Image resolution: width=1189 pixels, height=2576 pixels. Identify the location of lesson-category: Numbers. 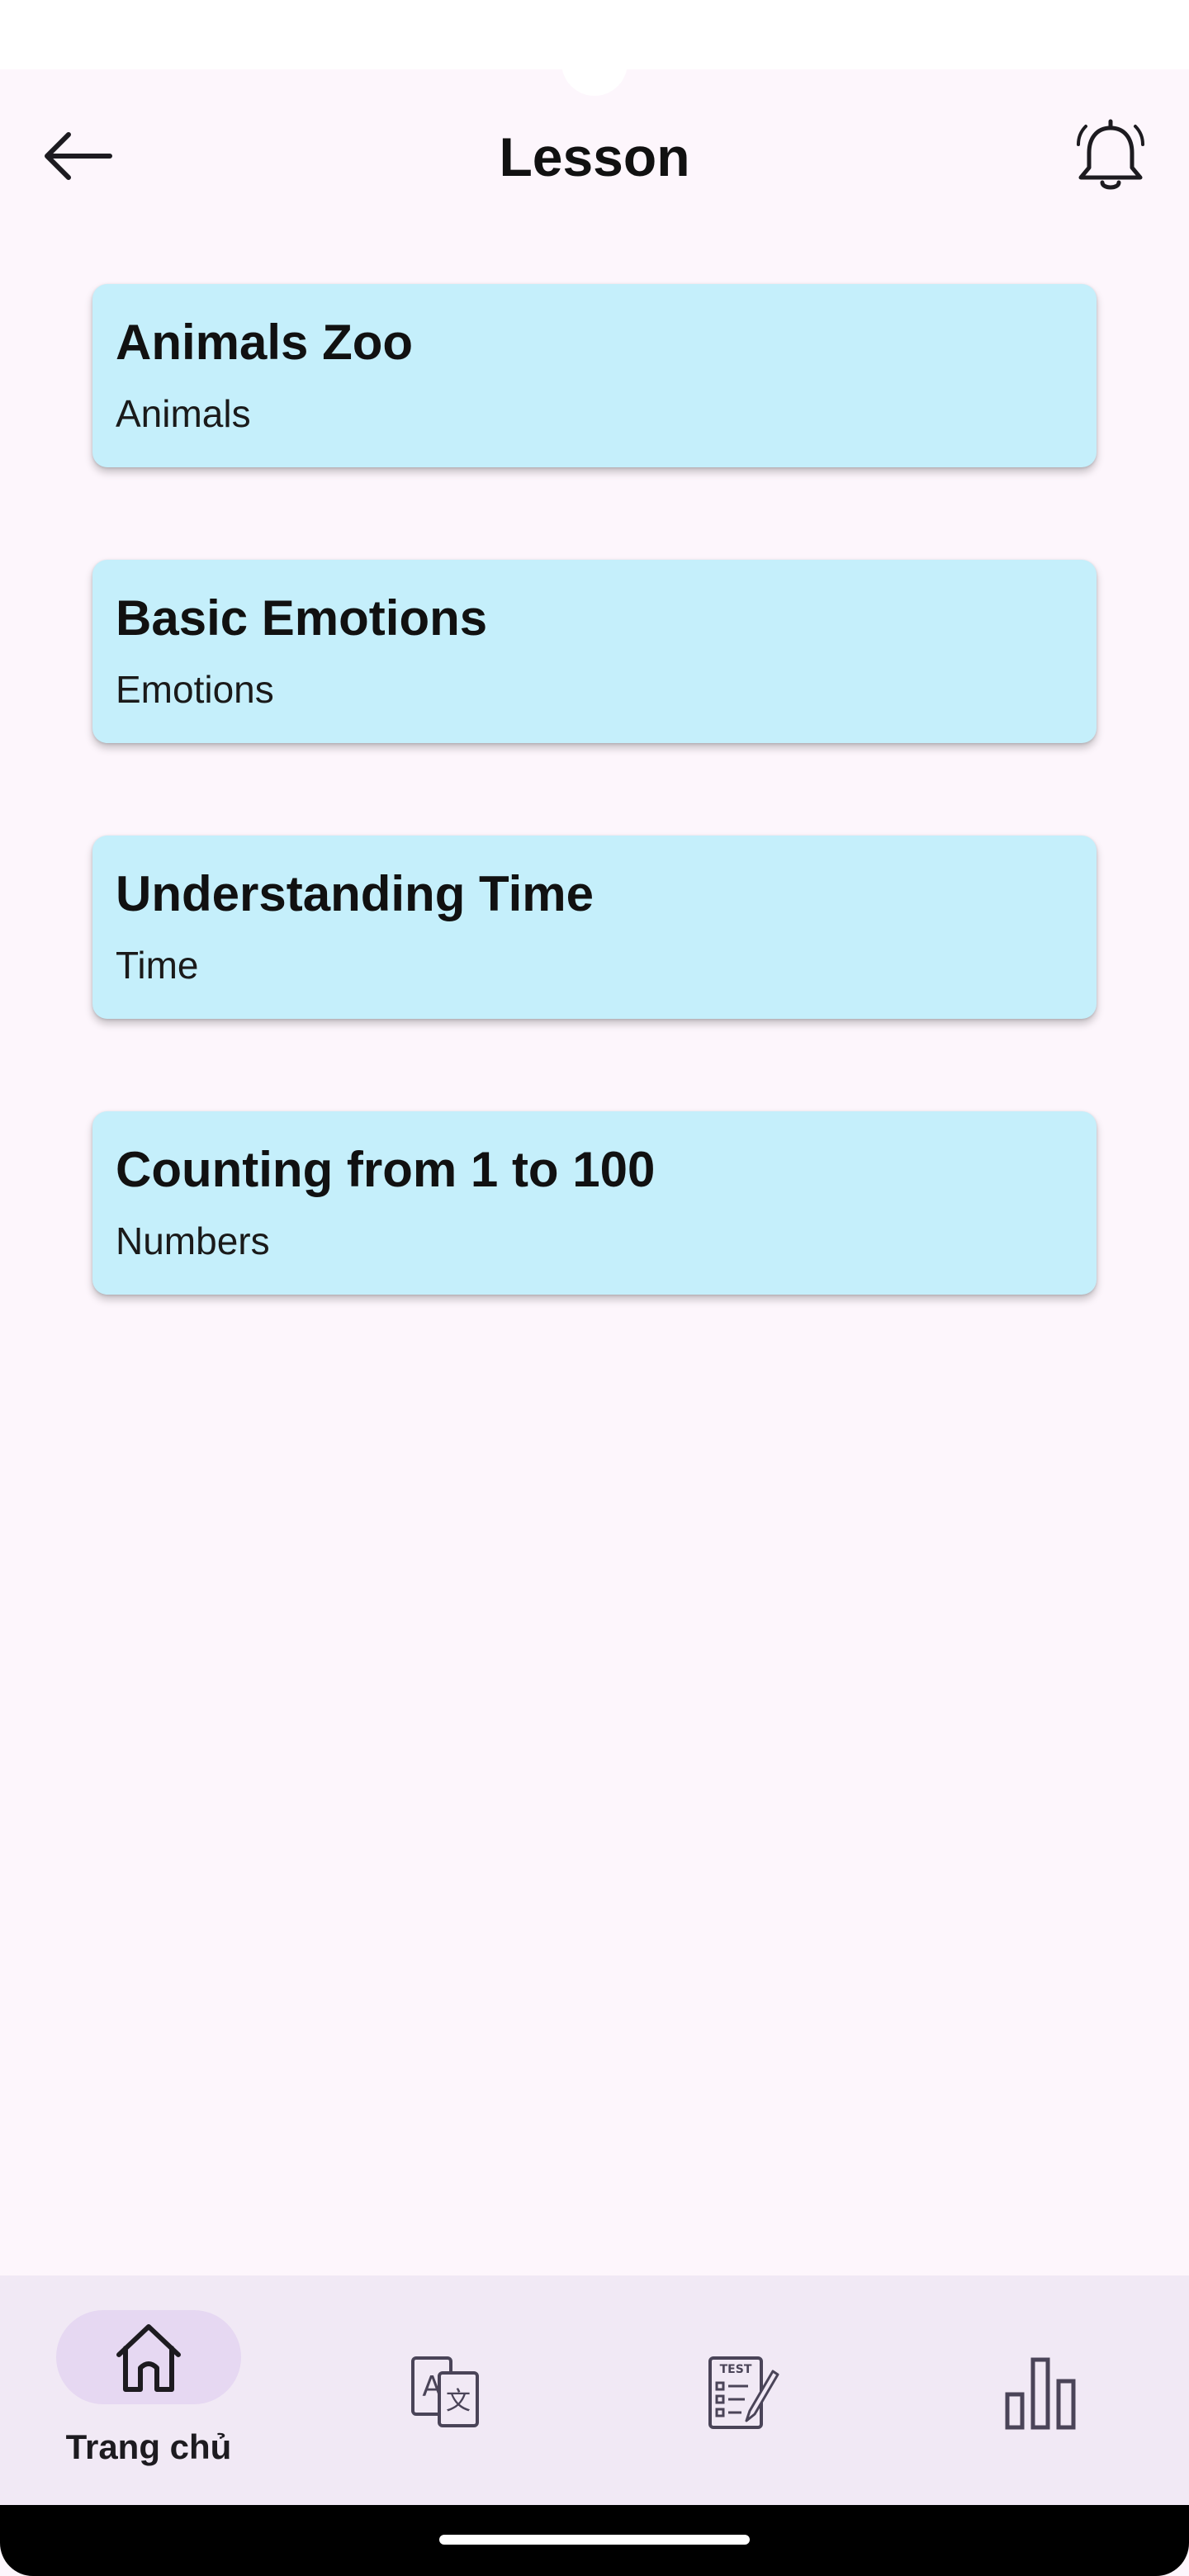
(193, 1240).